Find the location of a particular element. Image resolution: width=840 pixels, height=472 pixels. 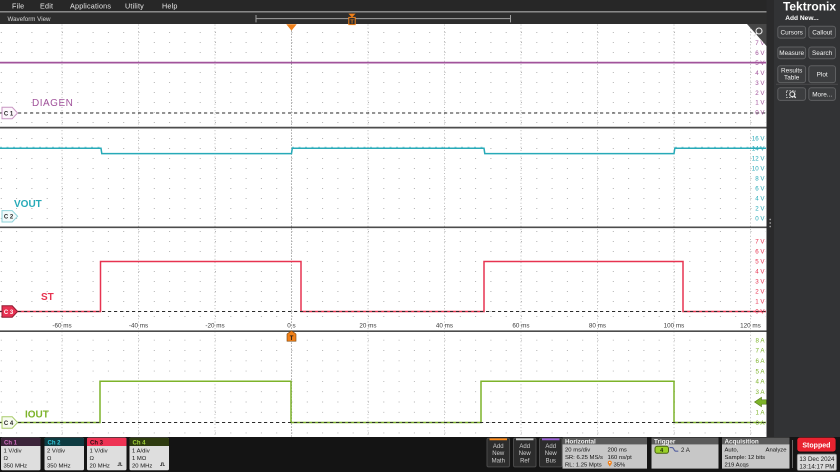

svg-text: 0 s is located at coordinates (291, 326).